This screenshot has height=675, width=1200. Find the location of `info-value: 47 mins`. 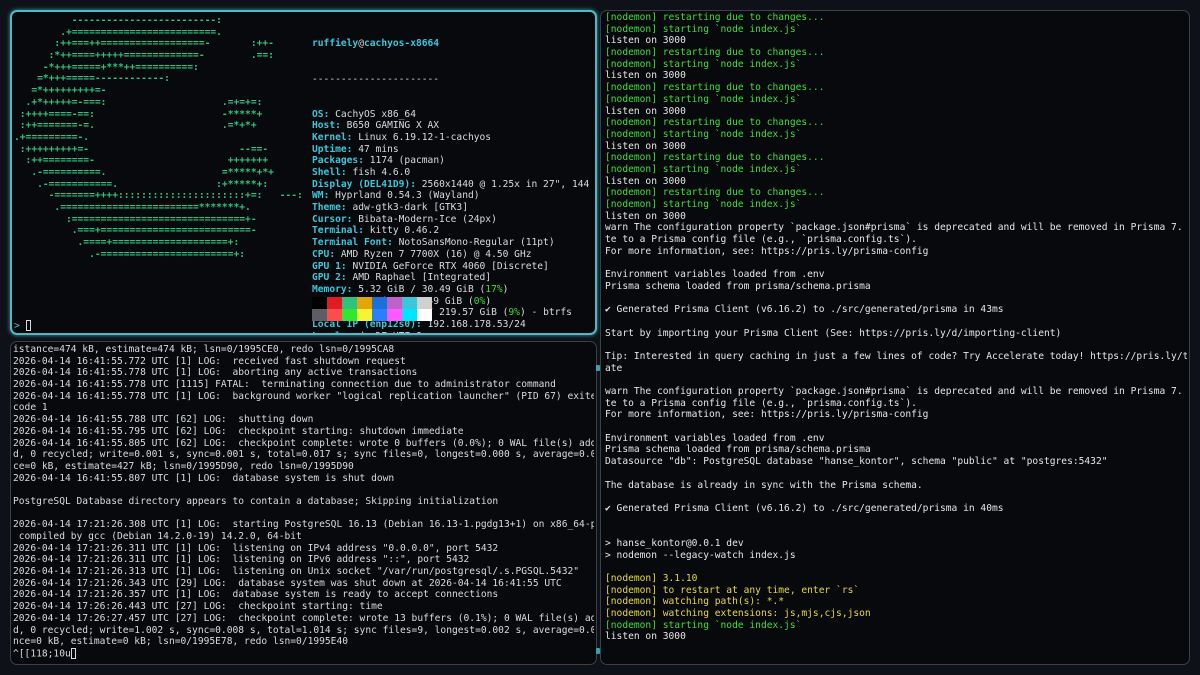

info-value: 47 mins is located at coordinates (378, 149).